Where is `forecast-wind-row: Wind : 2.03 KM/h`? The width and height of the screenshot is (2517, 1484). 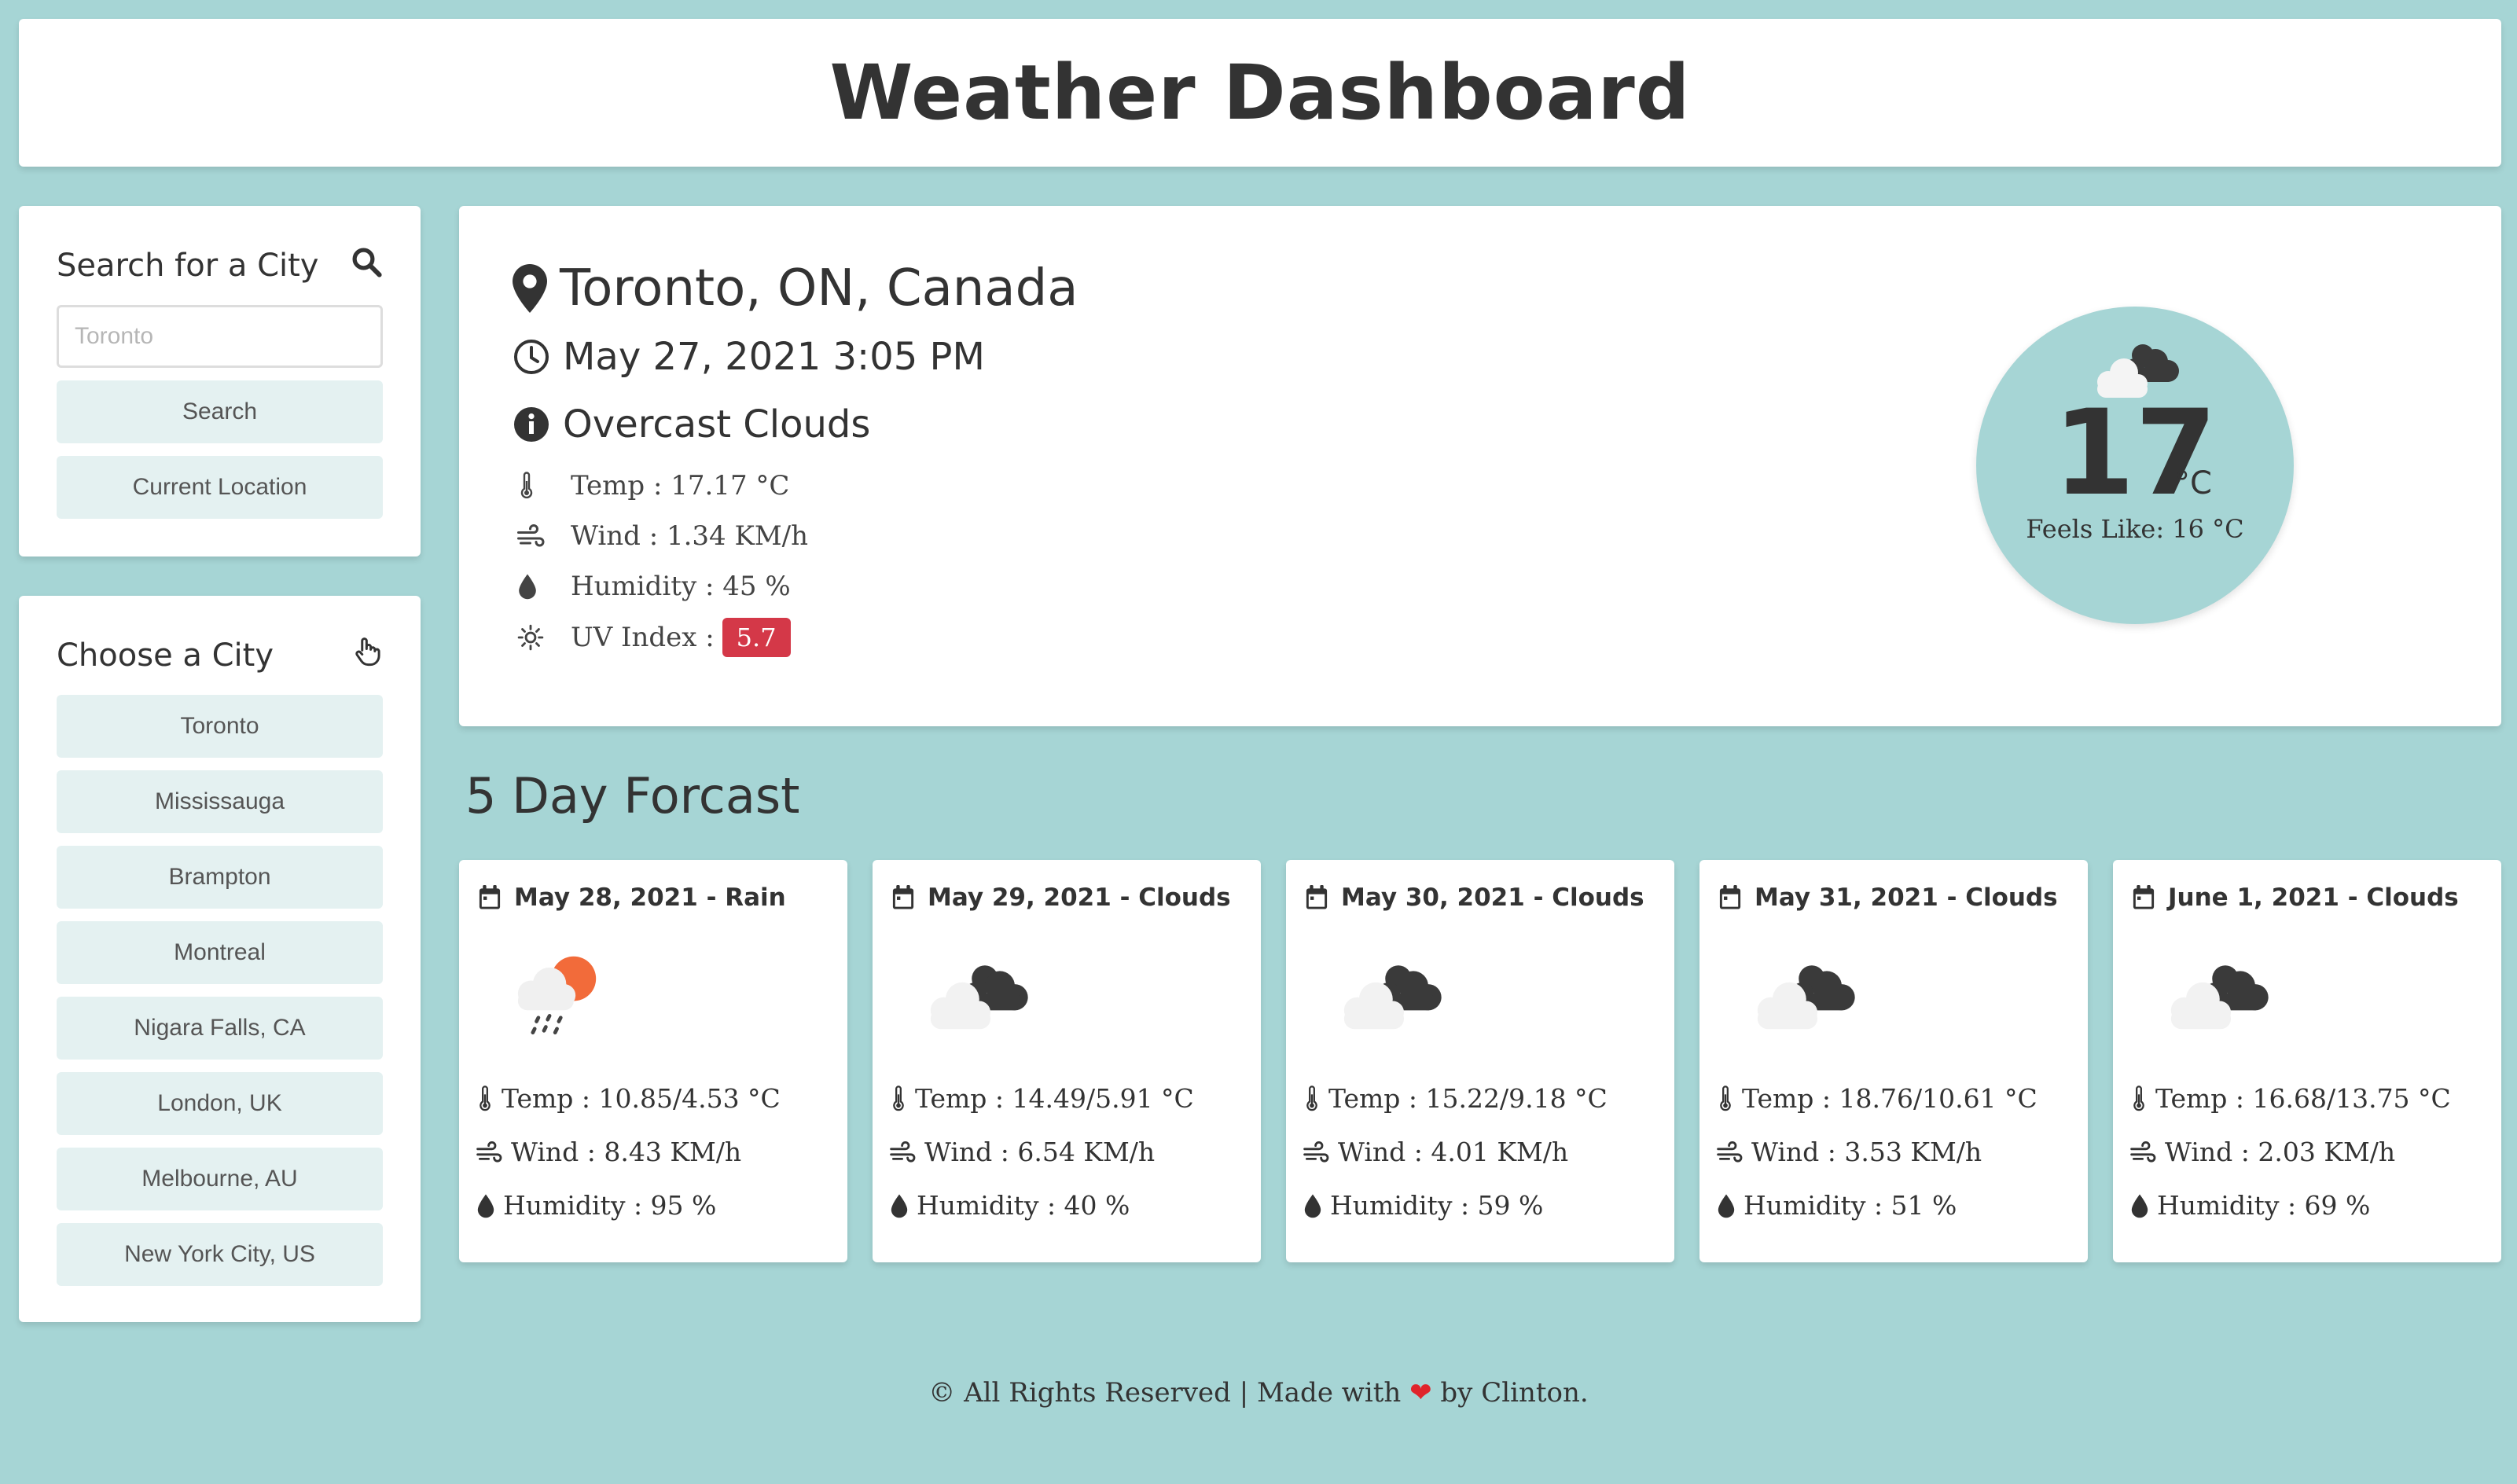 forecast-wind-row: Wind : 2.03 KM/h is located at coordinates (2262, 1152).